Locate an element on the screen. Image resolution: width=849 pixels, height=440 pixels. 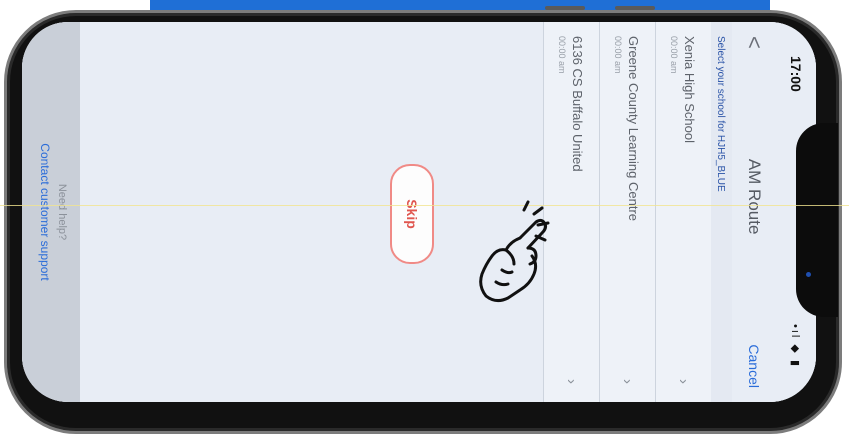
nav-bar: < AM Route Cancel is located at coordinates (754, 212).